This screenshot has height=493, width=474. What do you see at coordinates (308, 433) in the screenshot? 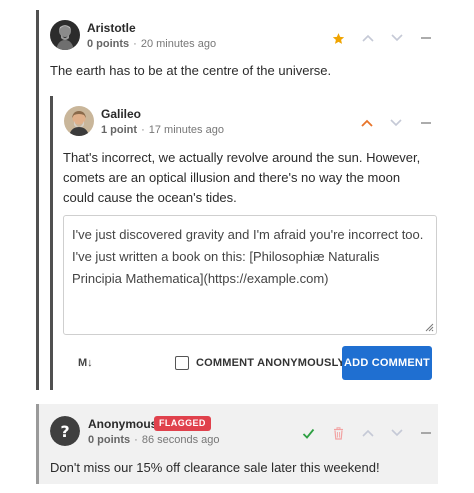
I see `approve-check-icon` at bounding box center [308, 433].